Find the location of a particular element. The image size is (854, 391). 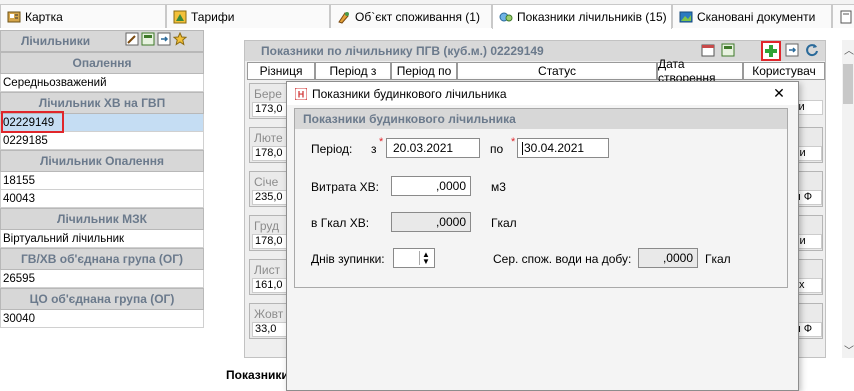

star-icon is located at coordinates (180, 39).